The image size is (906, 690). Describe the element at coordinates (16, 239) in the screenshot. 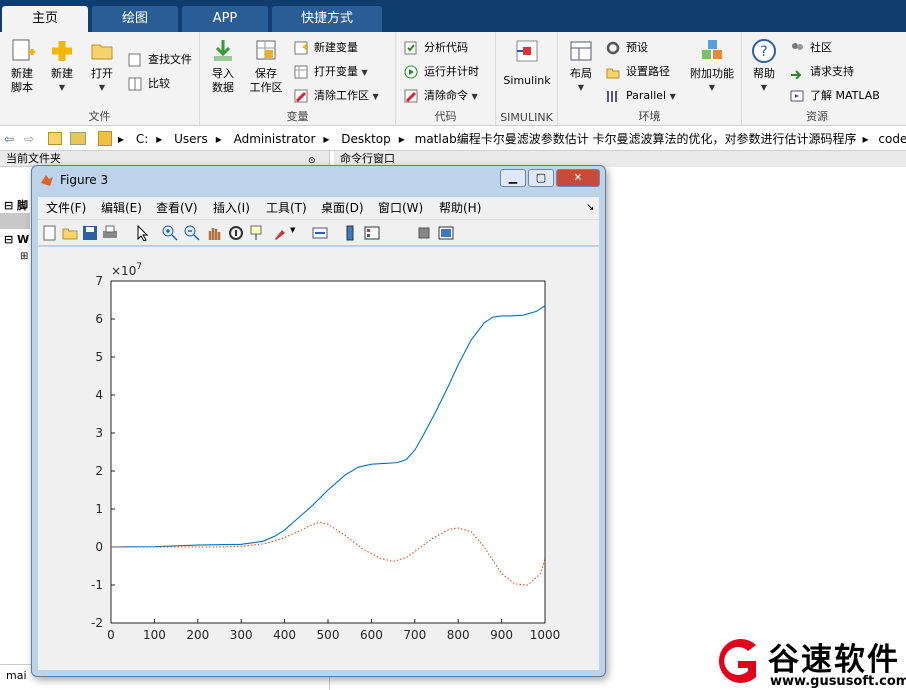

I see `workspace-row: ⊟ W` at that location.